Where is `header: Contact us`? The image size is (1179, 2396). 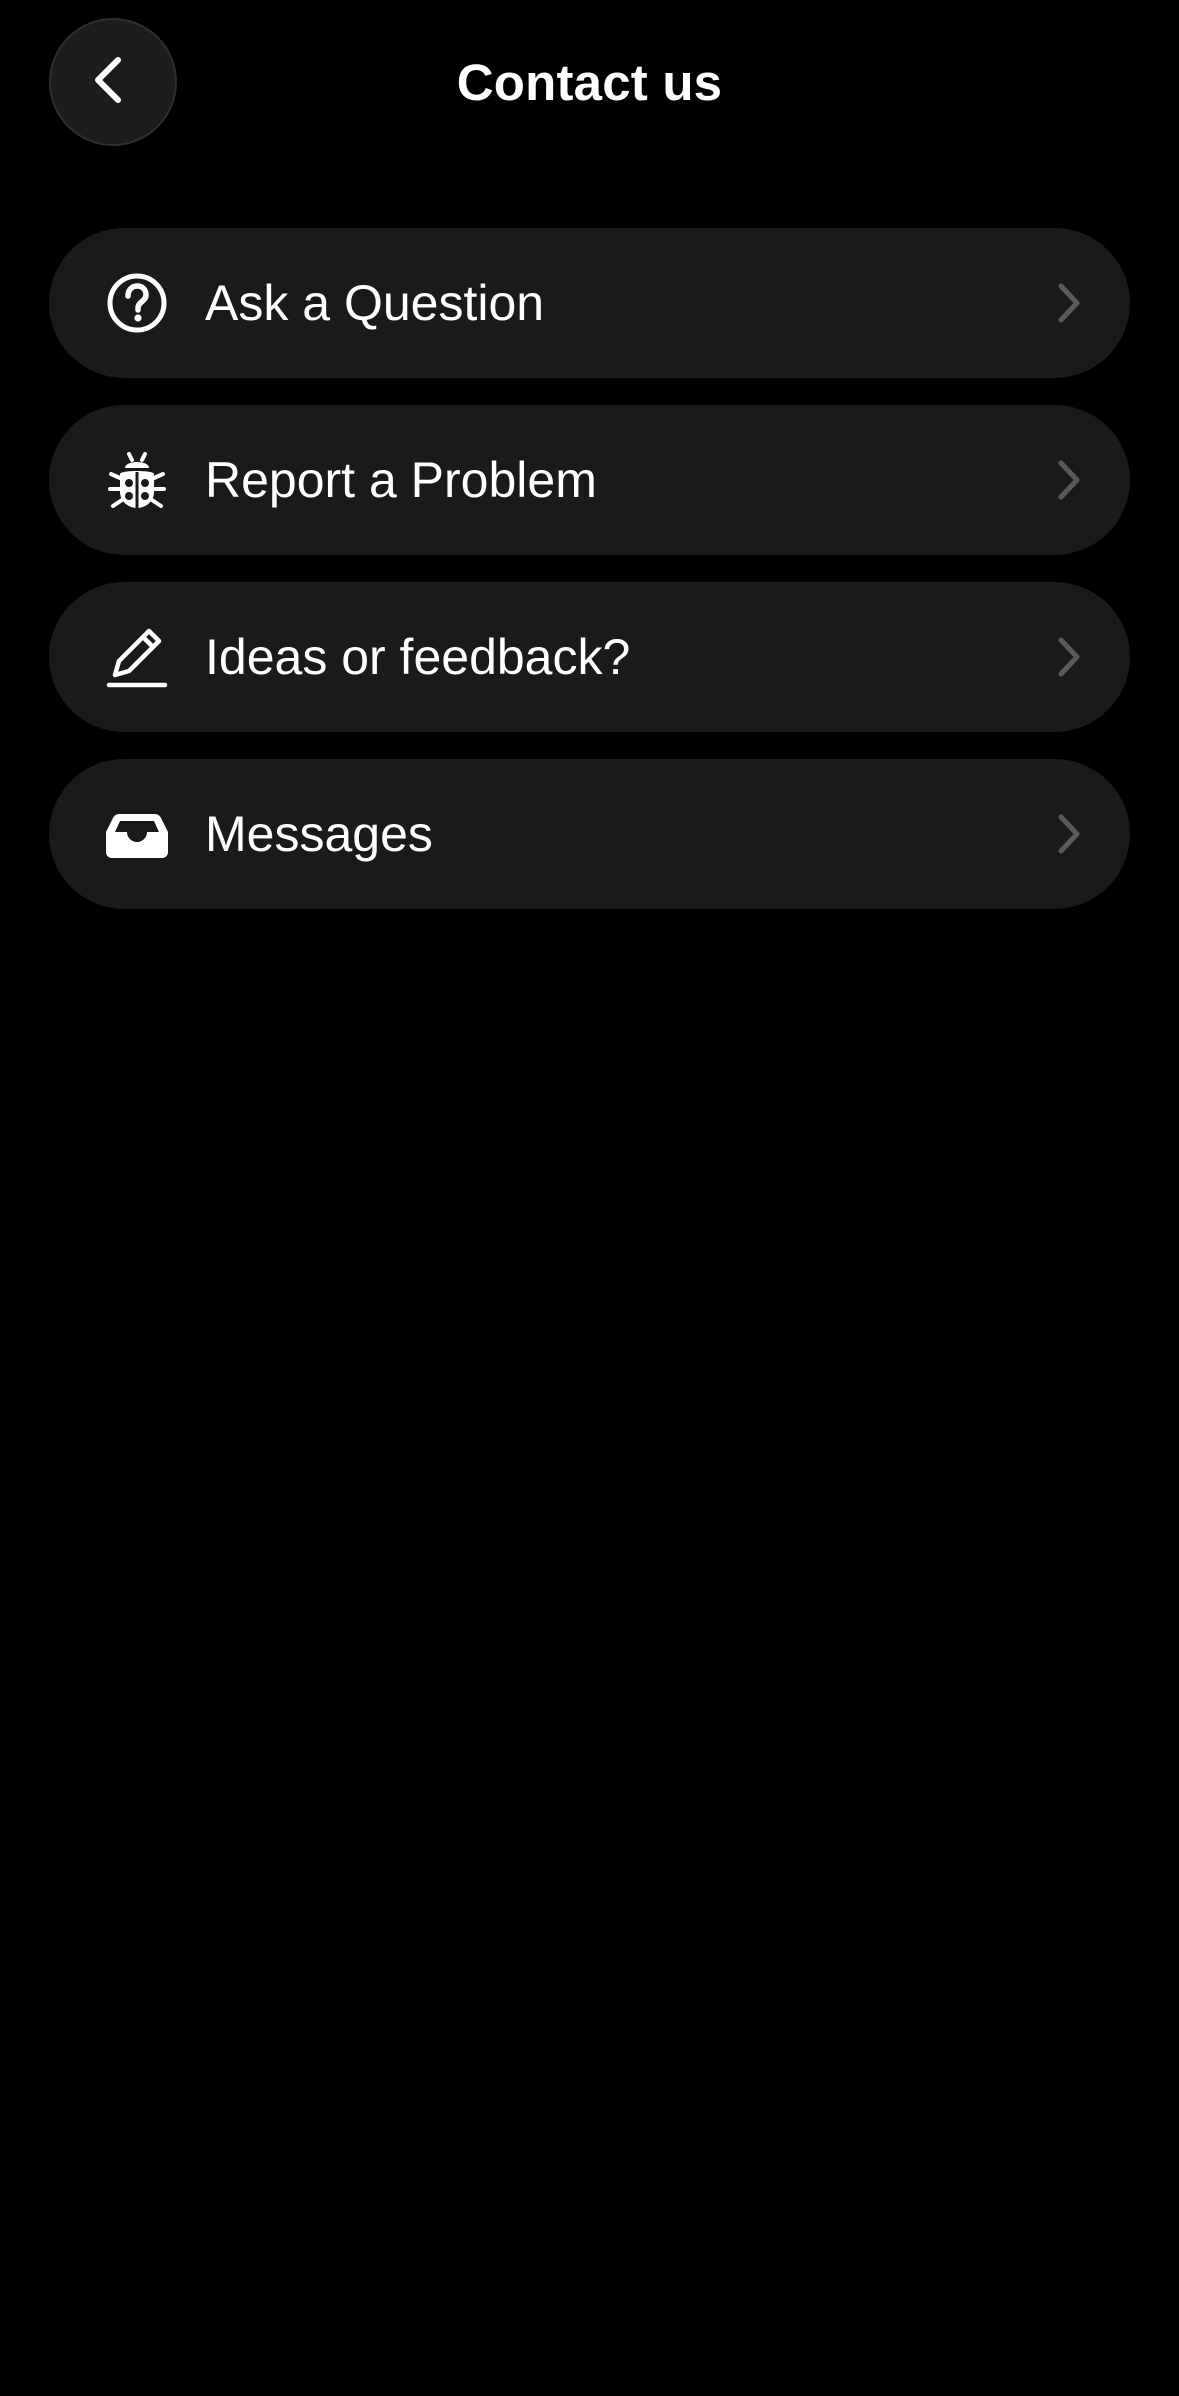
header: Contact us is located at coordinates (589, 85).